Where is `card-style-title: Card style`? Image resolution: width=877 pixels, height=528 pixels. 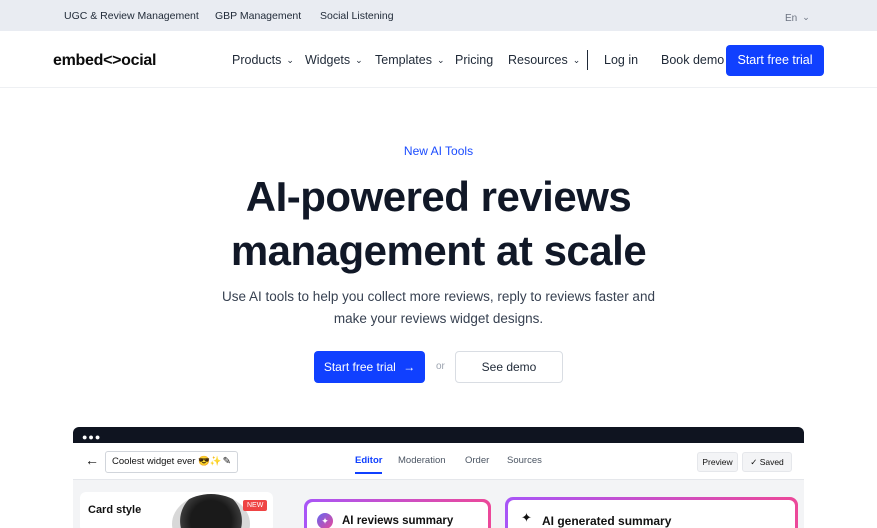 card-style-title: Card style is located at coordinates (115, 510).